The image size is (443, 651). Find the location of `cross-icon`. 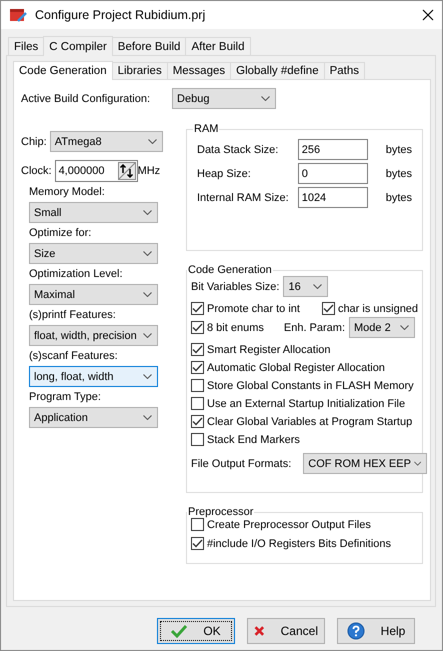

cross-icon is located at coordinates (259, 631).